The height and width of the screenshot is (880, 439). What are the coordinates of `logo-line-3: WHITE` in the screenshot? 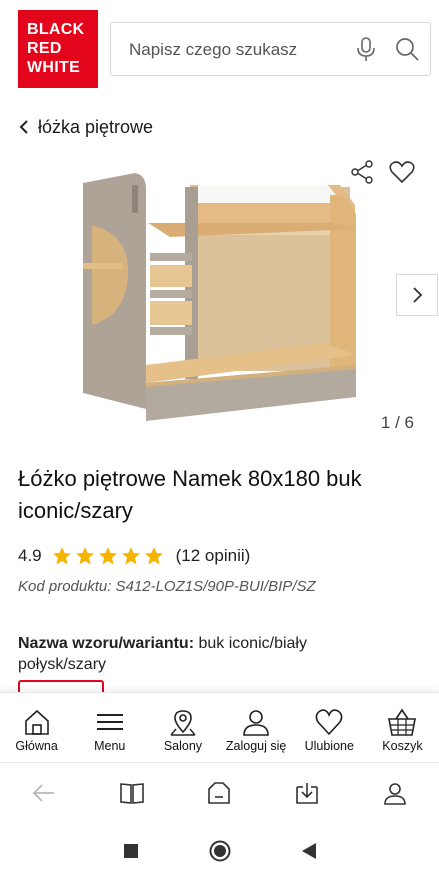 It's located at (54, 67).